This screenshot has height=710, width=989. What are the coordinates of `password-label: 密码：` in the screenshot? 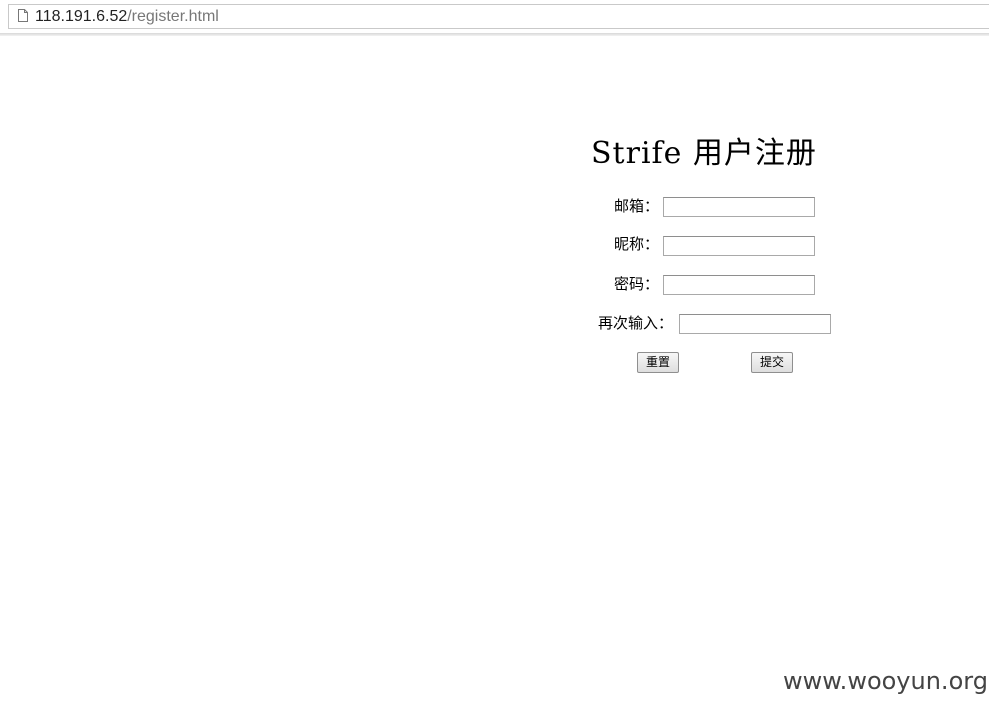 It's located at (637, 284).